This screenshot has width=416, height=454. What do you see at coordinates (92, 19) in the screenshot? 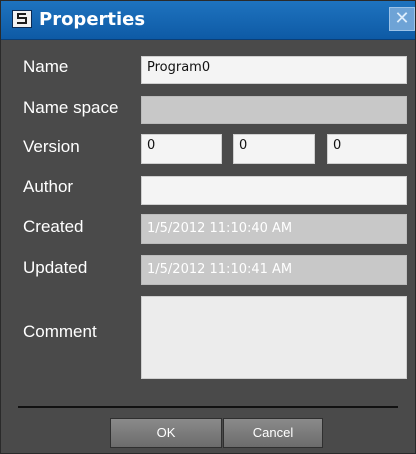
I see `dialog-title: Properties` at bounding box center [92, 19].